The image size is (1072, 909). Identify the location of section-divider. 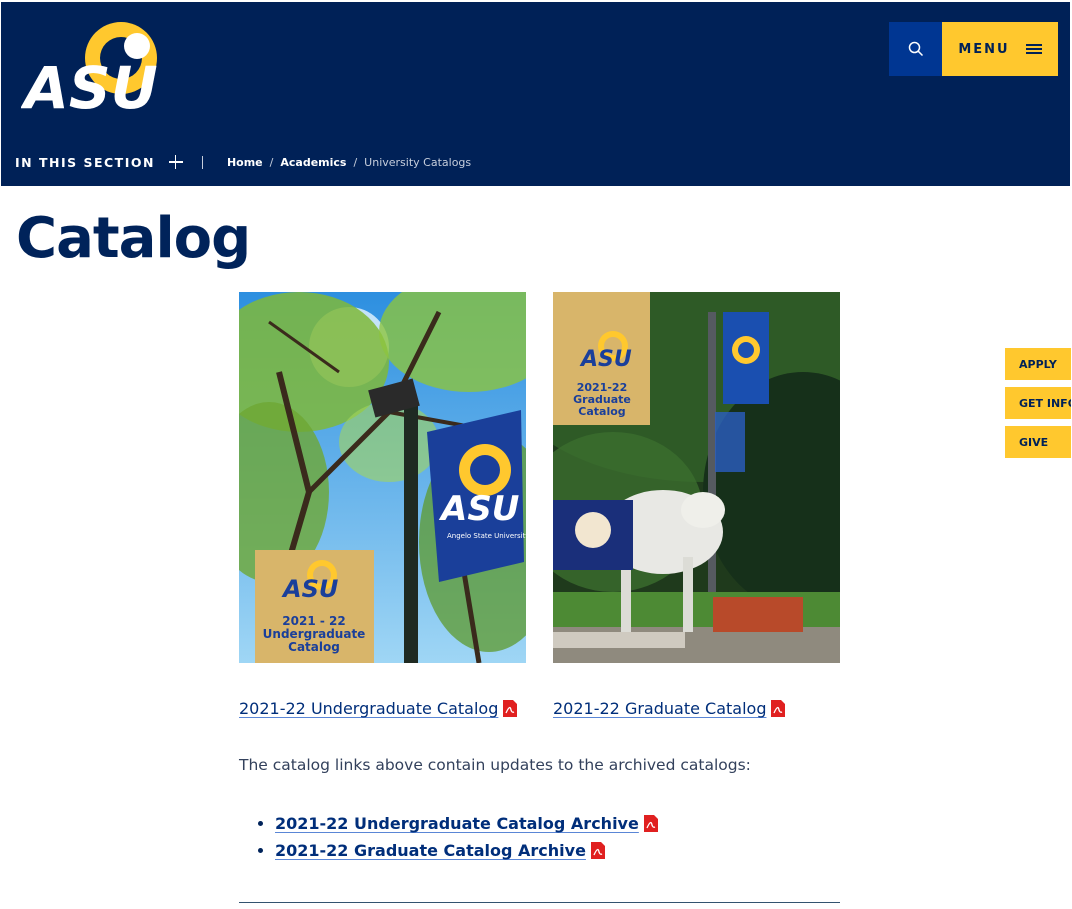
(539, 902).